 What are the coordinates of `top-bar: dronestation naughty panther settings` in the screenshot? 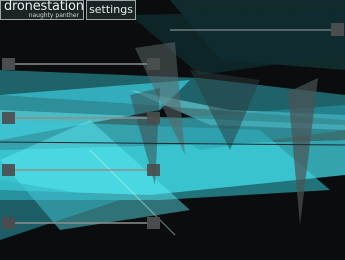 It's located at (68, 11).